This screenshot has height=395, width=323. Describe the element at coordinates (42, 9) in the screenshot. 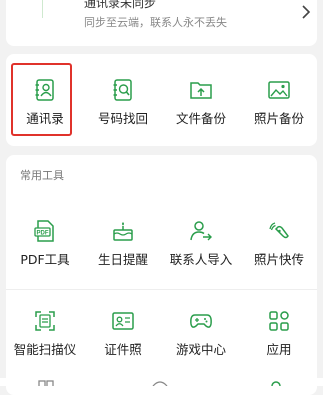

I see `sync-indicator-line` at that location.